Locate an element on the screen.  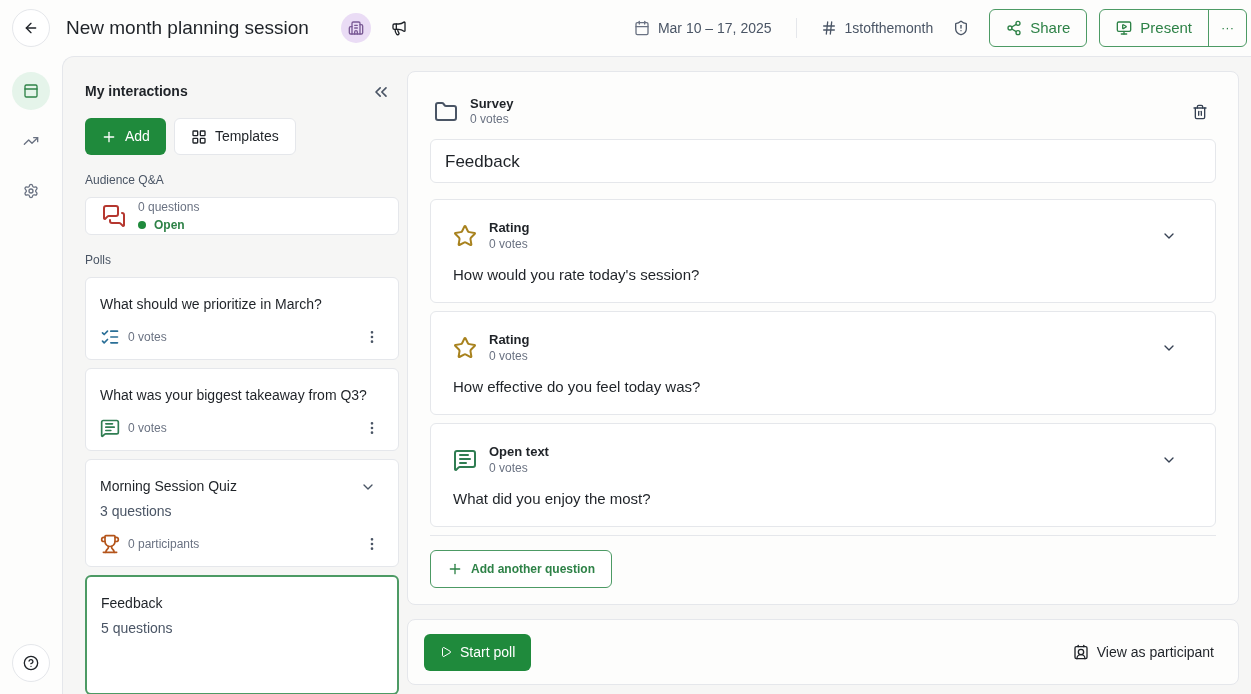
megaphone-icon is located at coordinates (398, 28).